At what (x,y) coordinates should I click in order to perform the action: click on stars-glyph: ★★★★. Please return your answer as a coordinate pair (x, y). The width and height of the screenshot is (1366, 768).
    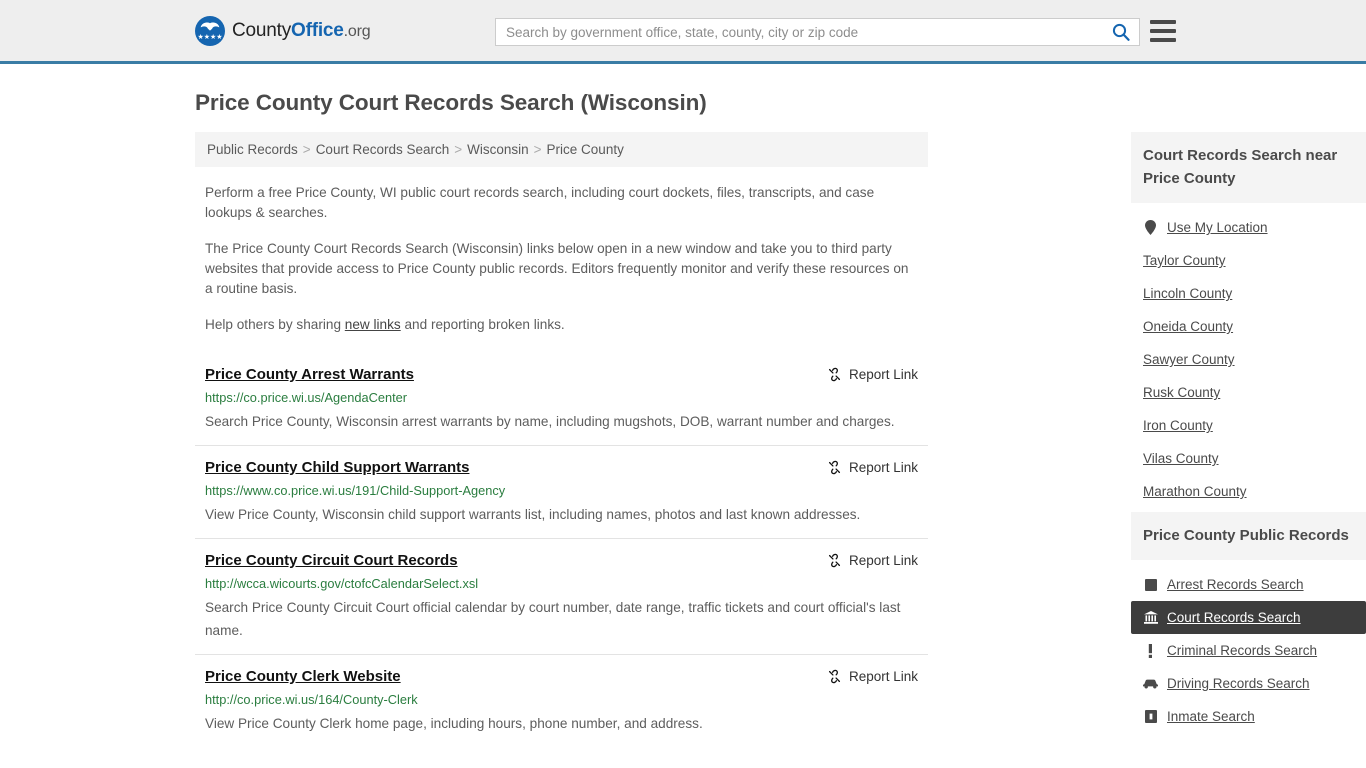
    Looking at the image, I should click on (210, 37).